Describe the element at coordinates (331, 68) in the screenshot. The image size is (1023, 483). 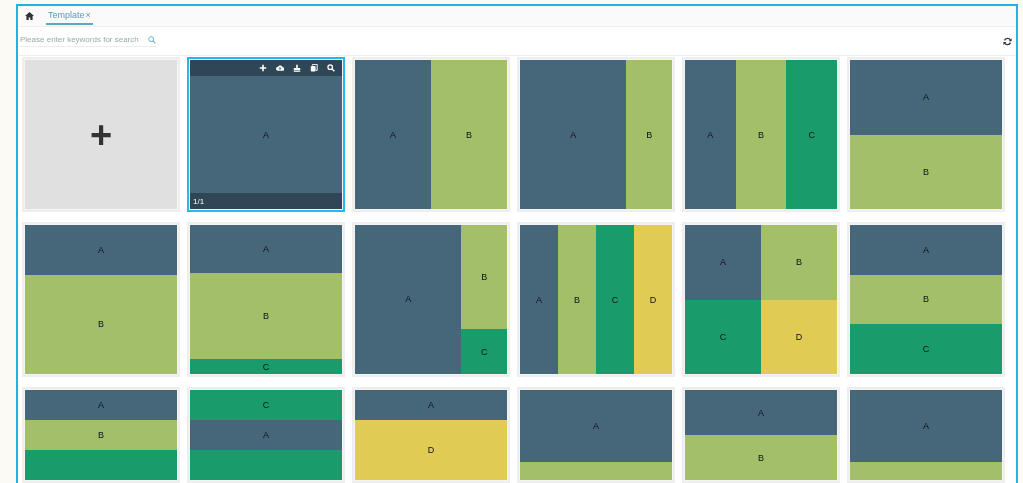
I see `search-icon` at that location.